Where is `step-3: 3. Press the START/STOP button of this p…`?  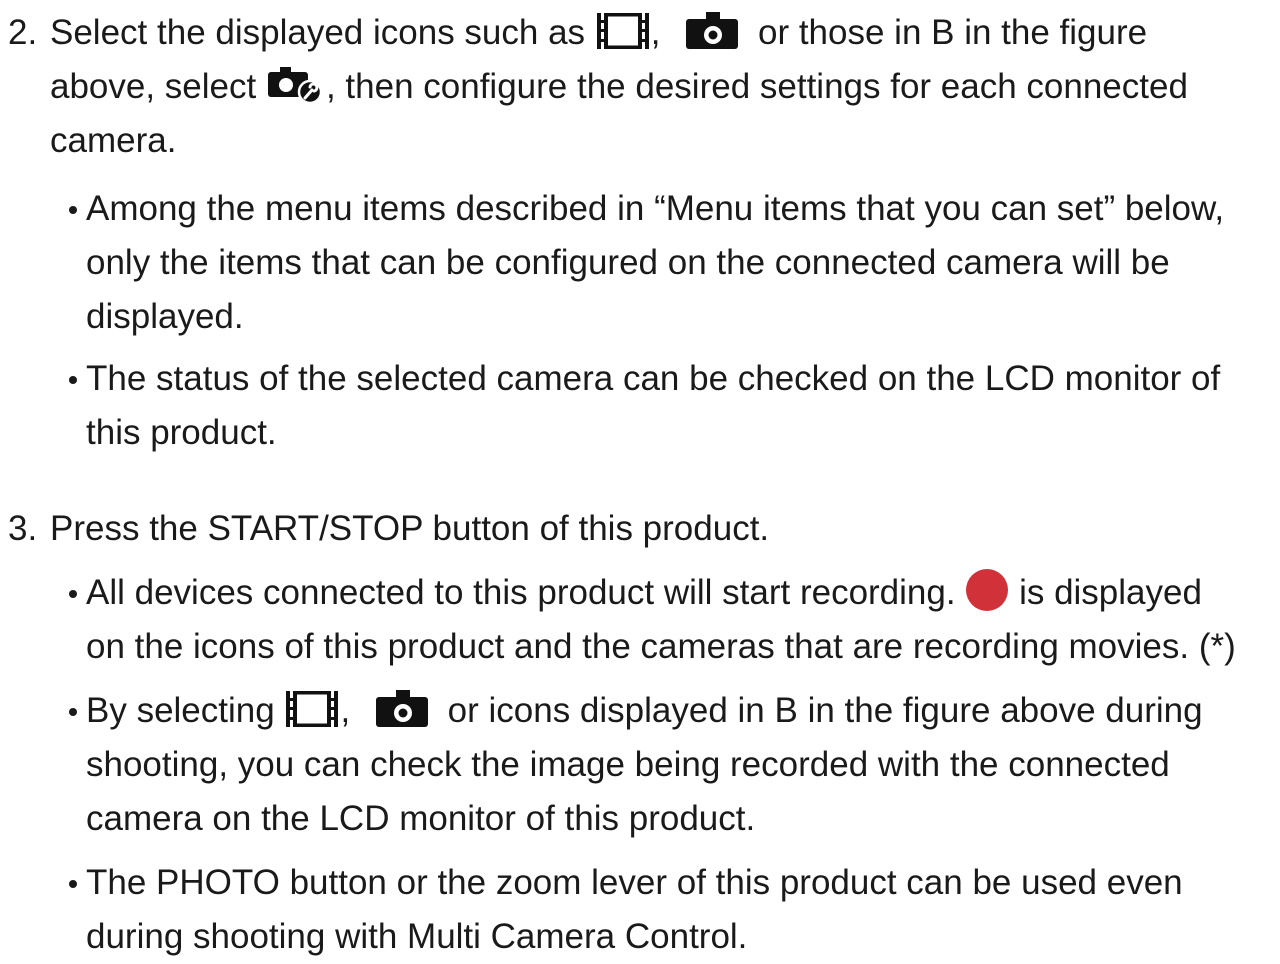 step-3: 3. Press the START/STOP button of this p… is located at coordinates (640, 529).